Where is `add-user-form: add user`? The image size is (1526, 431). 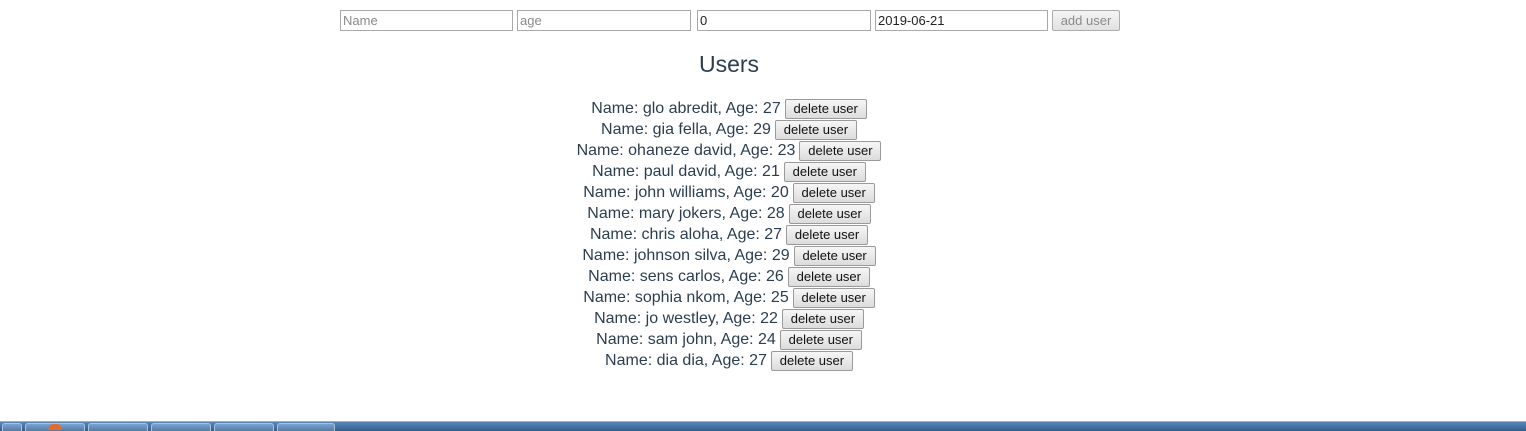
add-user-form: add user is located at coordinates (730, 20).